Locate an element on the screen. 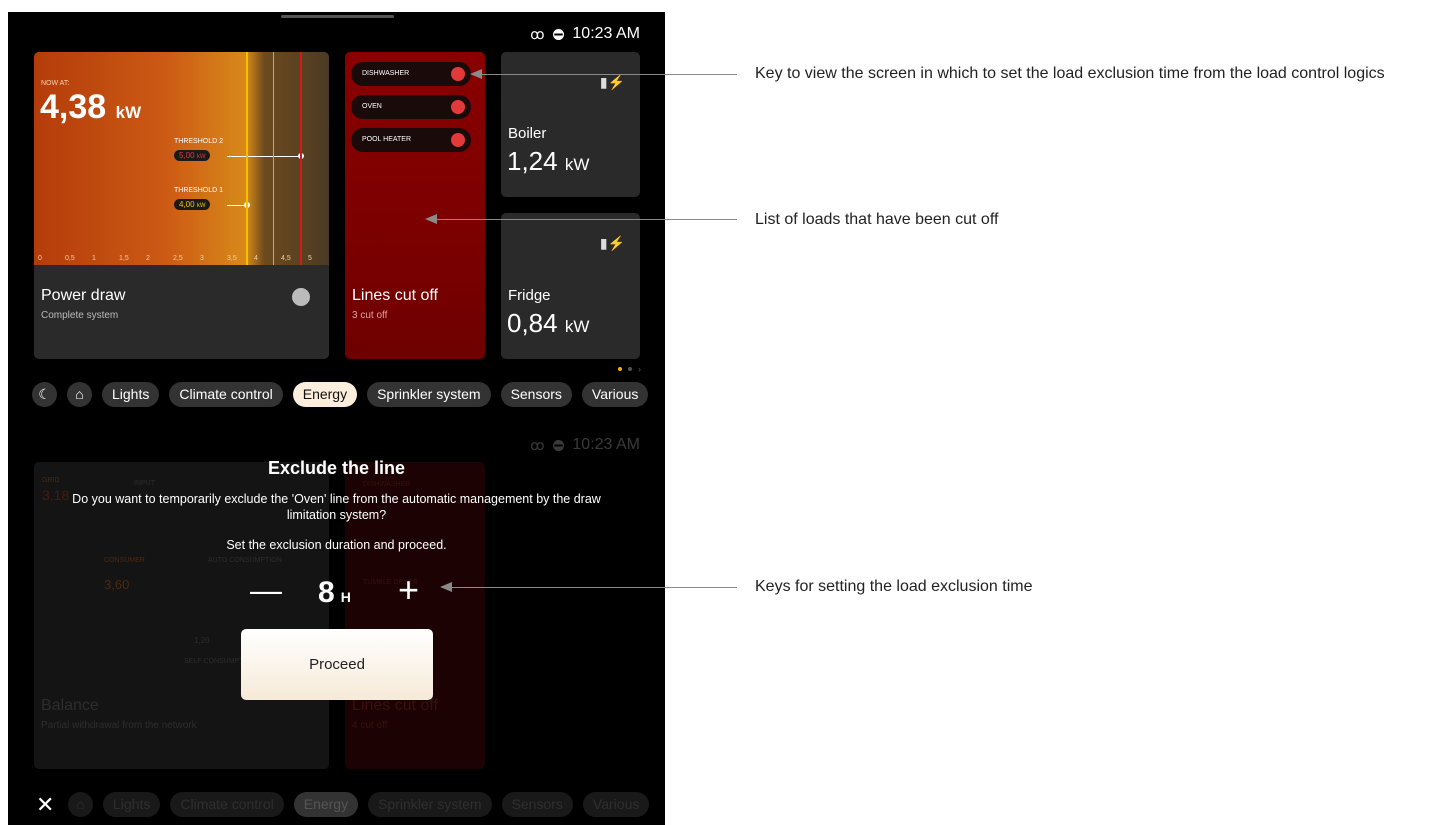 This screenshot has height=825, width=1445. axis-tick: 2 is located at coordinates (148, 258).